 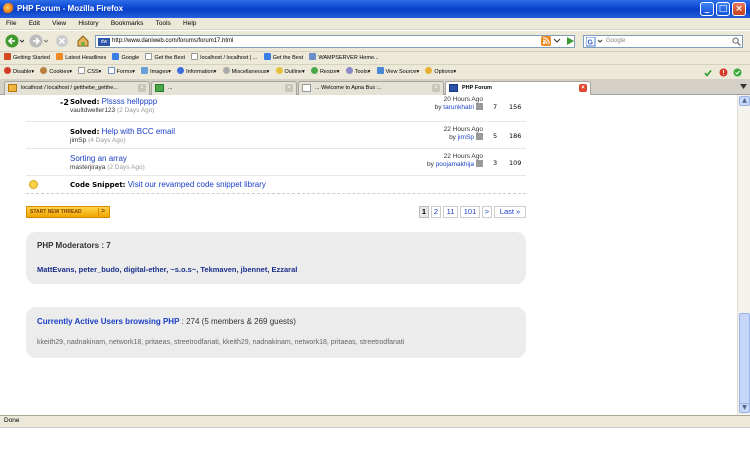 I want to click on last-post-user: poojamakhija, so click(x=455, y=164).